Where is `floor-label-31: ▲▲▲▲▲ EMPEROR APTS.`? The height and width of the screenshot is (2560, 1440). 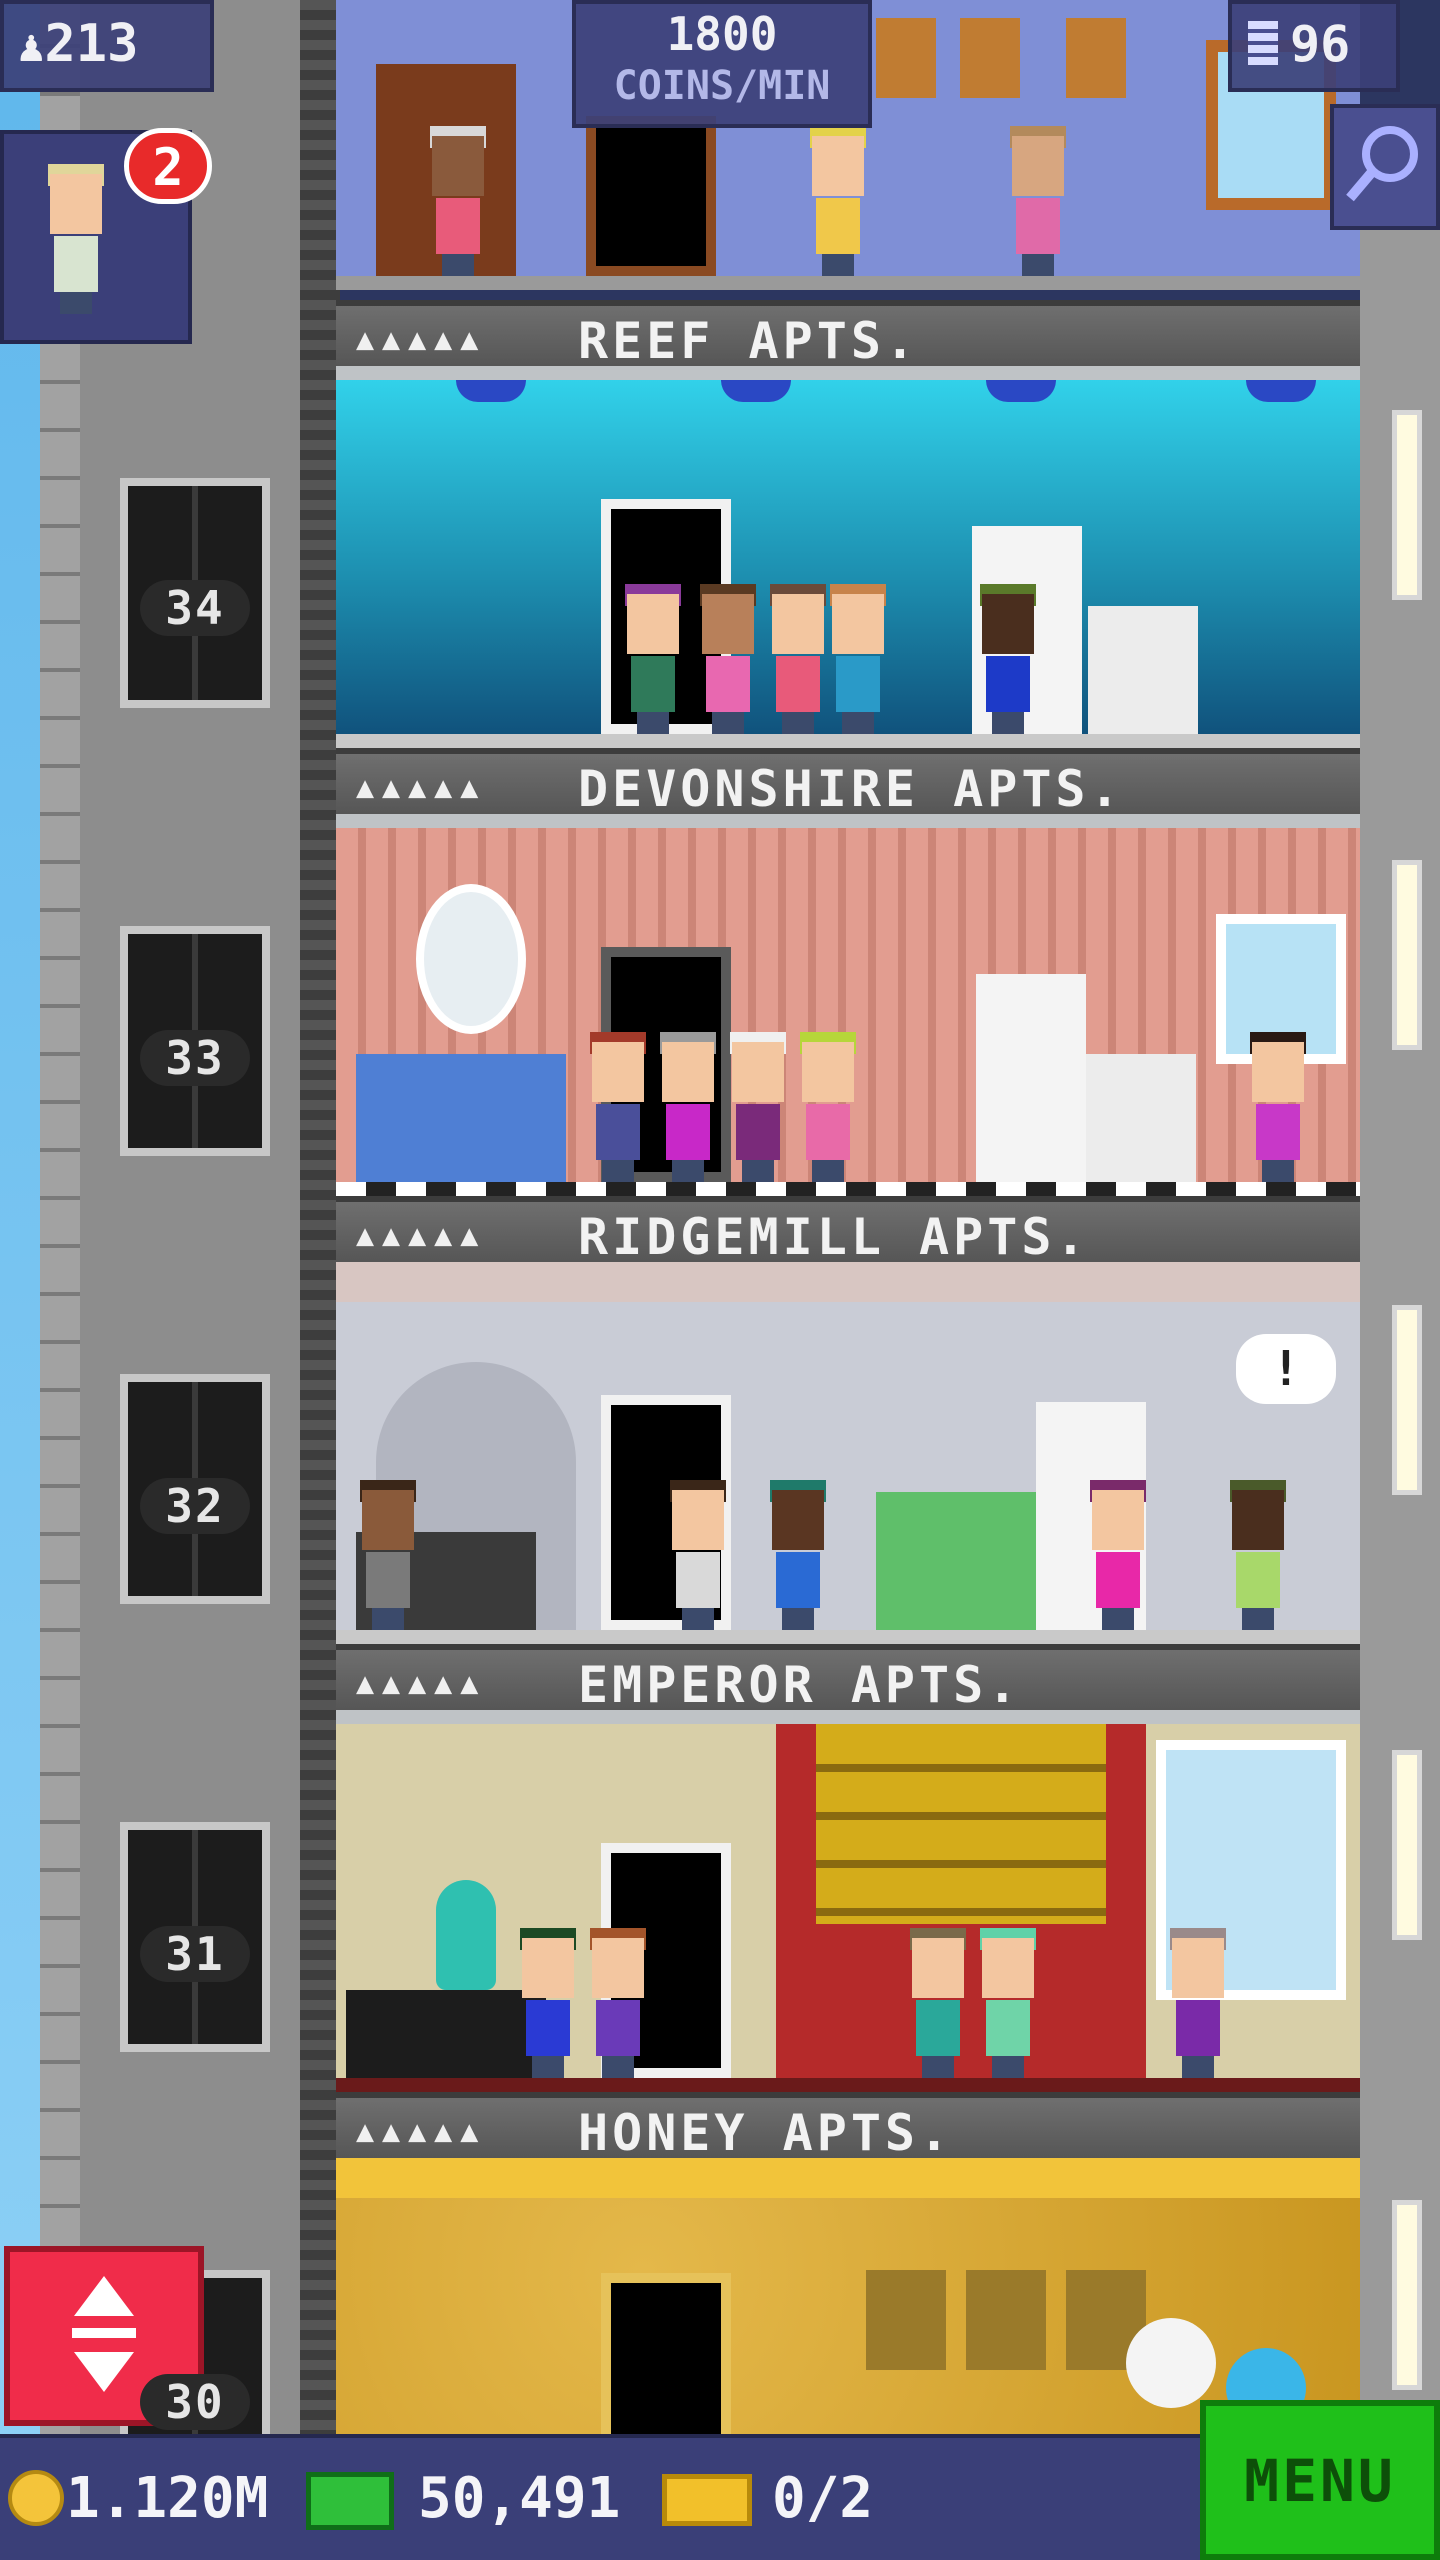 floor-label-31: ▲▲▲▲▲ EMPEROR APTS. is located at coordinates (848, 1679).